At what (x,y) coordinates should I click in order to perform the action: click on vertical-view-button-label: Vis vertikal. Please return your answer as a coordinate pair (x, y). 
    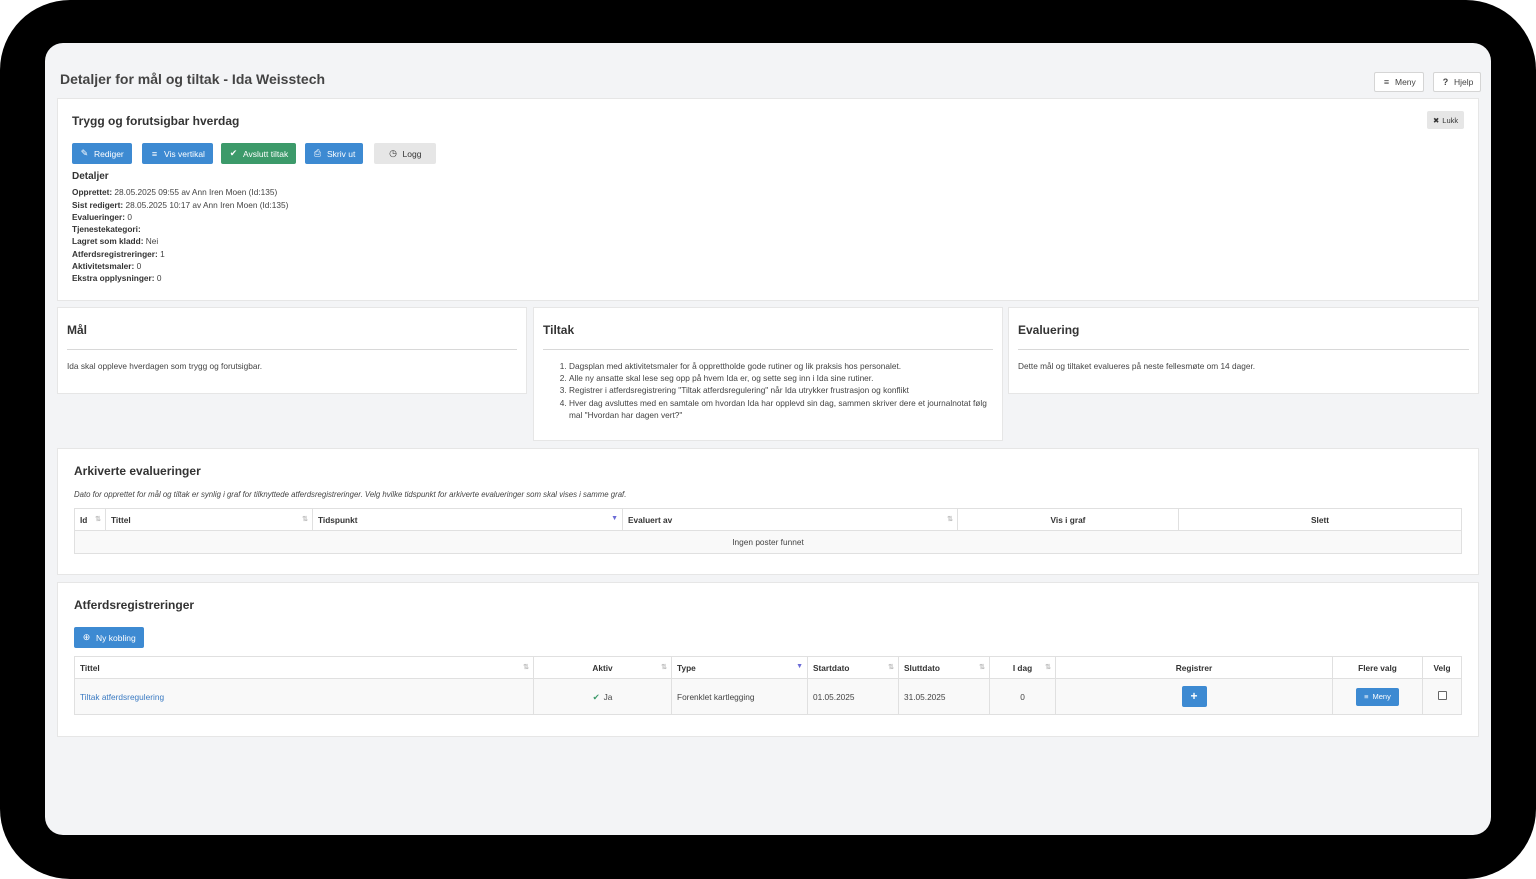
    Looking at the image, I should click on (184, 153).